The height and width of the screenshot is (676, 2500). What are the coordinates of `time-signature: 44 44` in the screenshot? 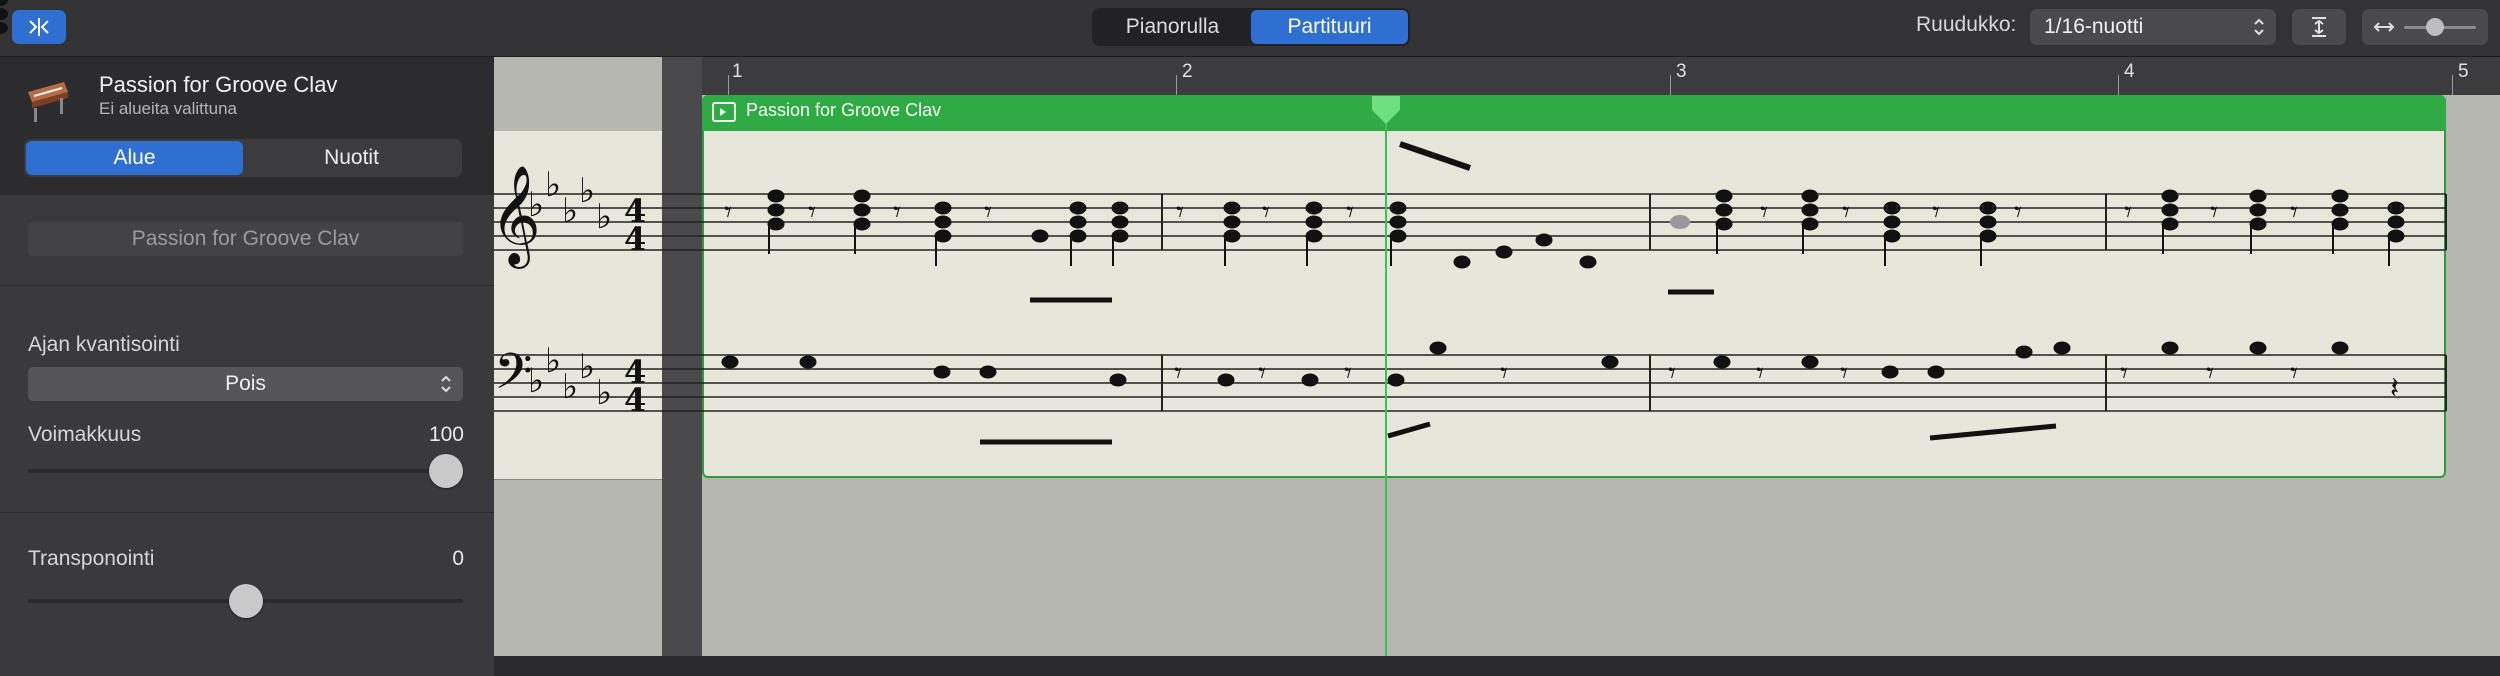 It's located at (635, 305).